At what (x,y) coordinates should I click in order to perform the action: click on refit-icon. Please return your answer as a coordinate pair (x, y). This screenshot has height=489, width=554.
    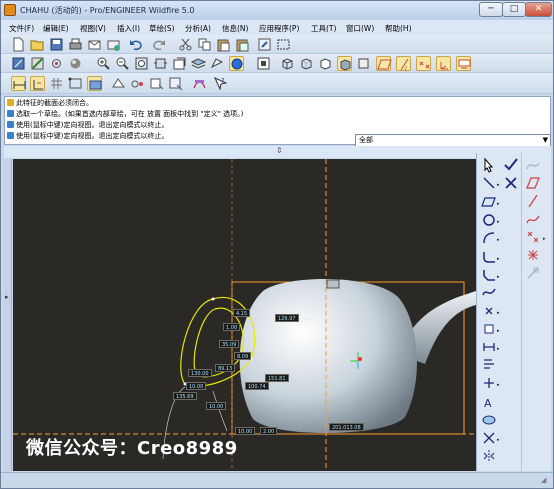
    Looking at the image, I should click on (141, 63).